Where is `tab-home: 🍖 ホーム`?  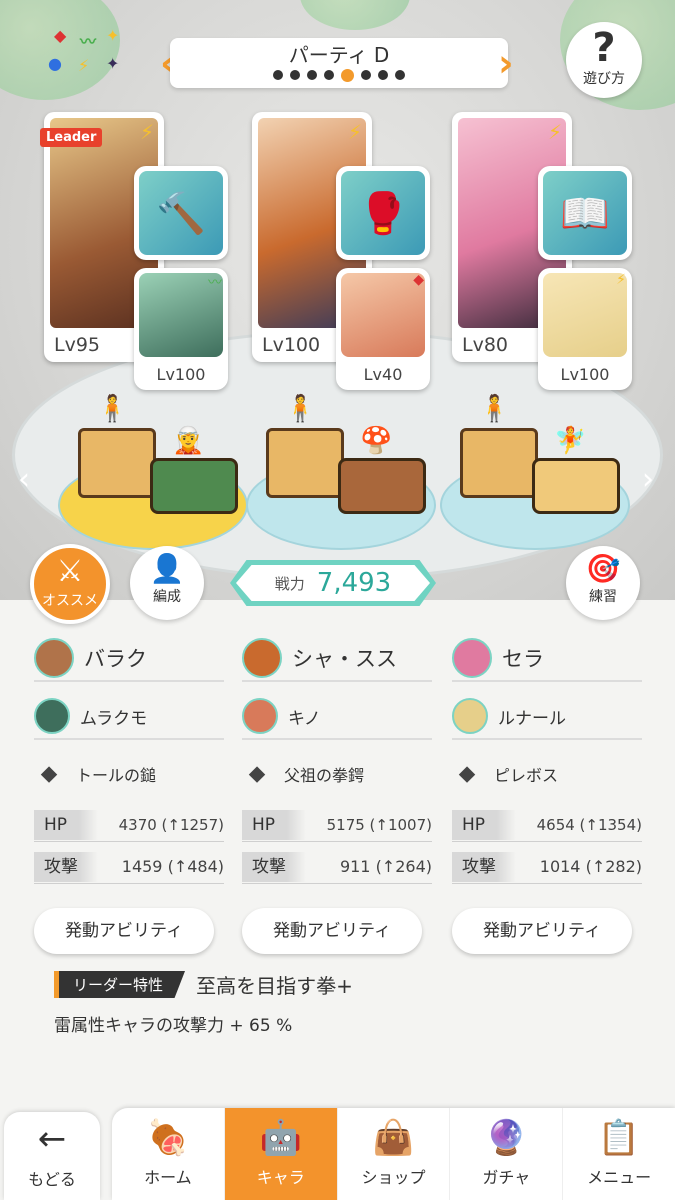 tab-home: 🍖 ホーム is located at coordinates (168, 1154).